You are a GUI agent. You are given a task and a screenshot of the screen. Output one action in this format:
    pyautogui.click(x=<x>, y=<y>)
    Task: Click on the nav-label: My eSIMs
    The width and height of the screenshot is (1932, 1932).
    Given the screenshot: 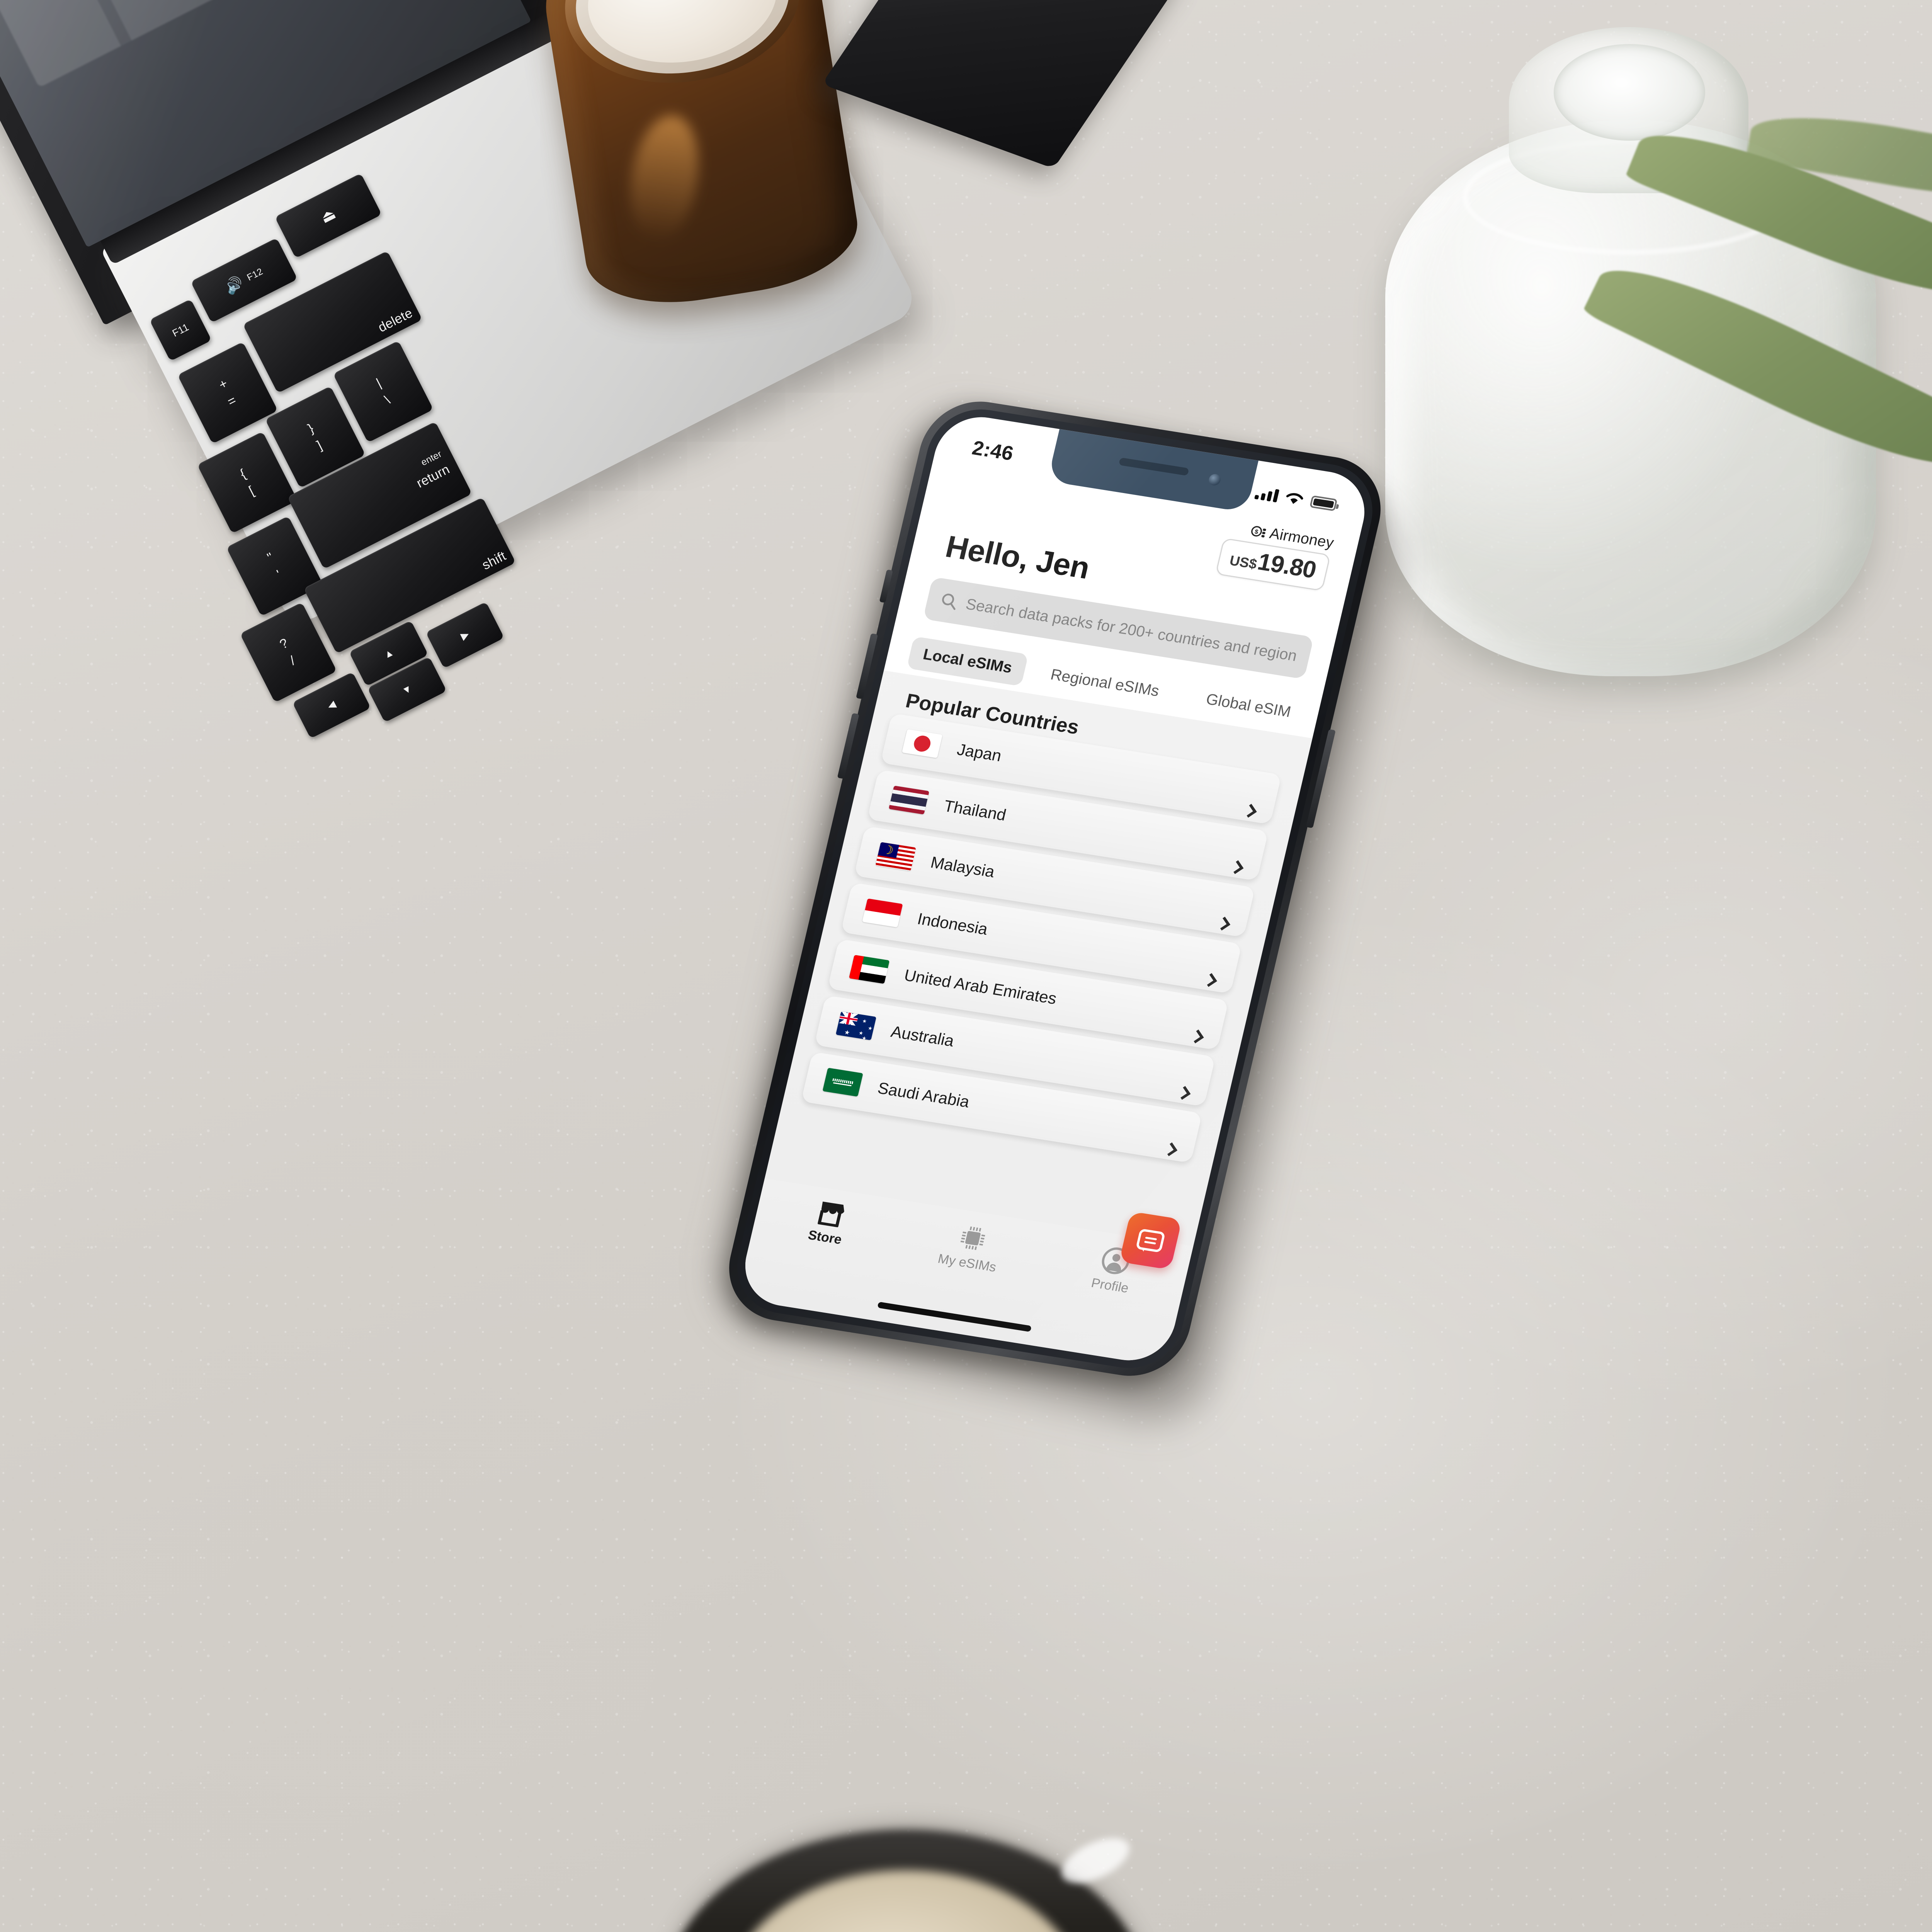 What is the action you would take?
    pyautogui.click(x=967, y=1263)
    